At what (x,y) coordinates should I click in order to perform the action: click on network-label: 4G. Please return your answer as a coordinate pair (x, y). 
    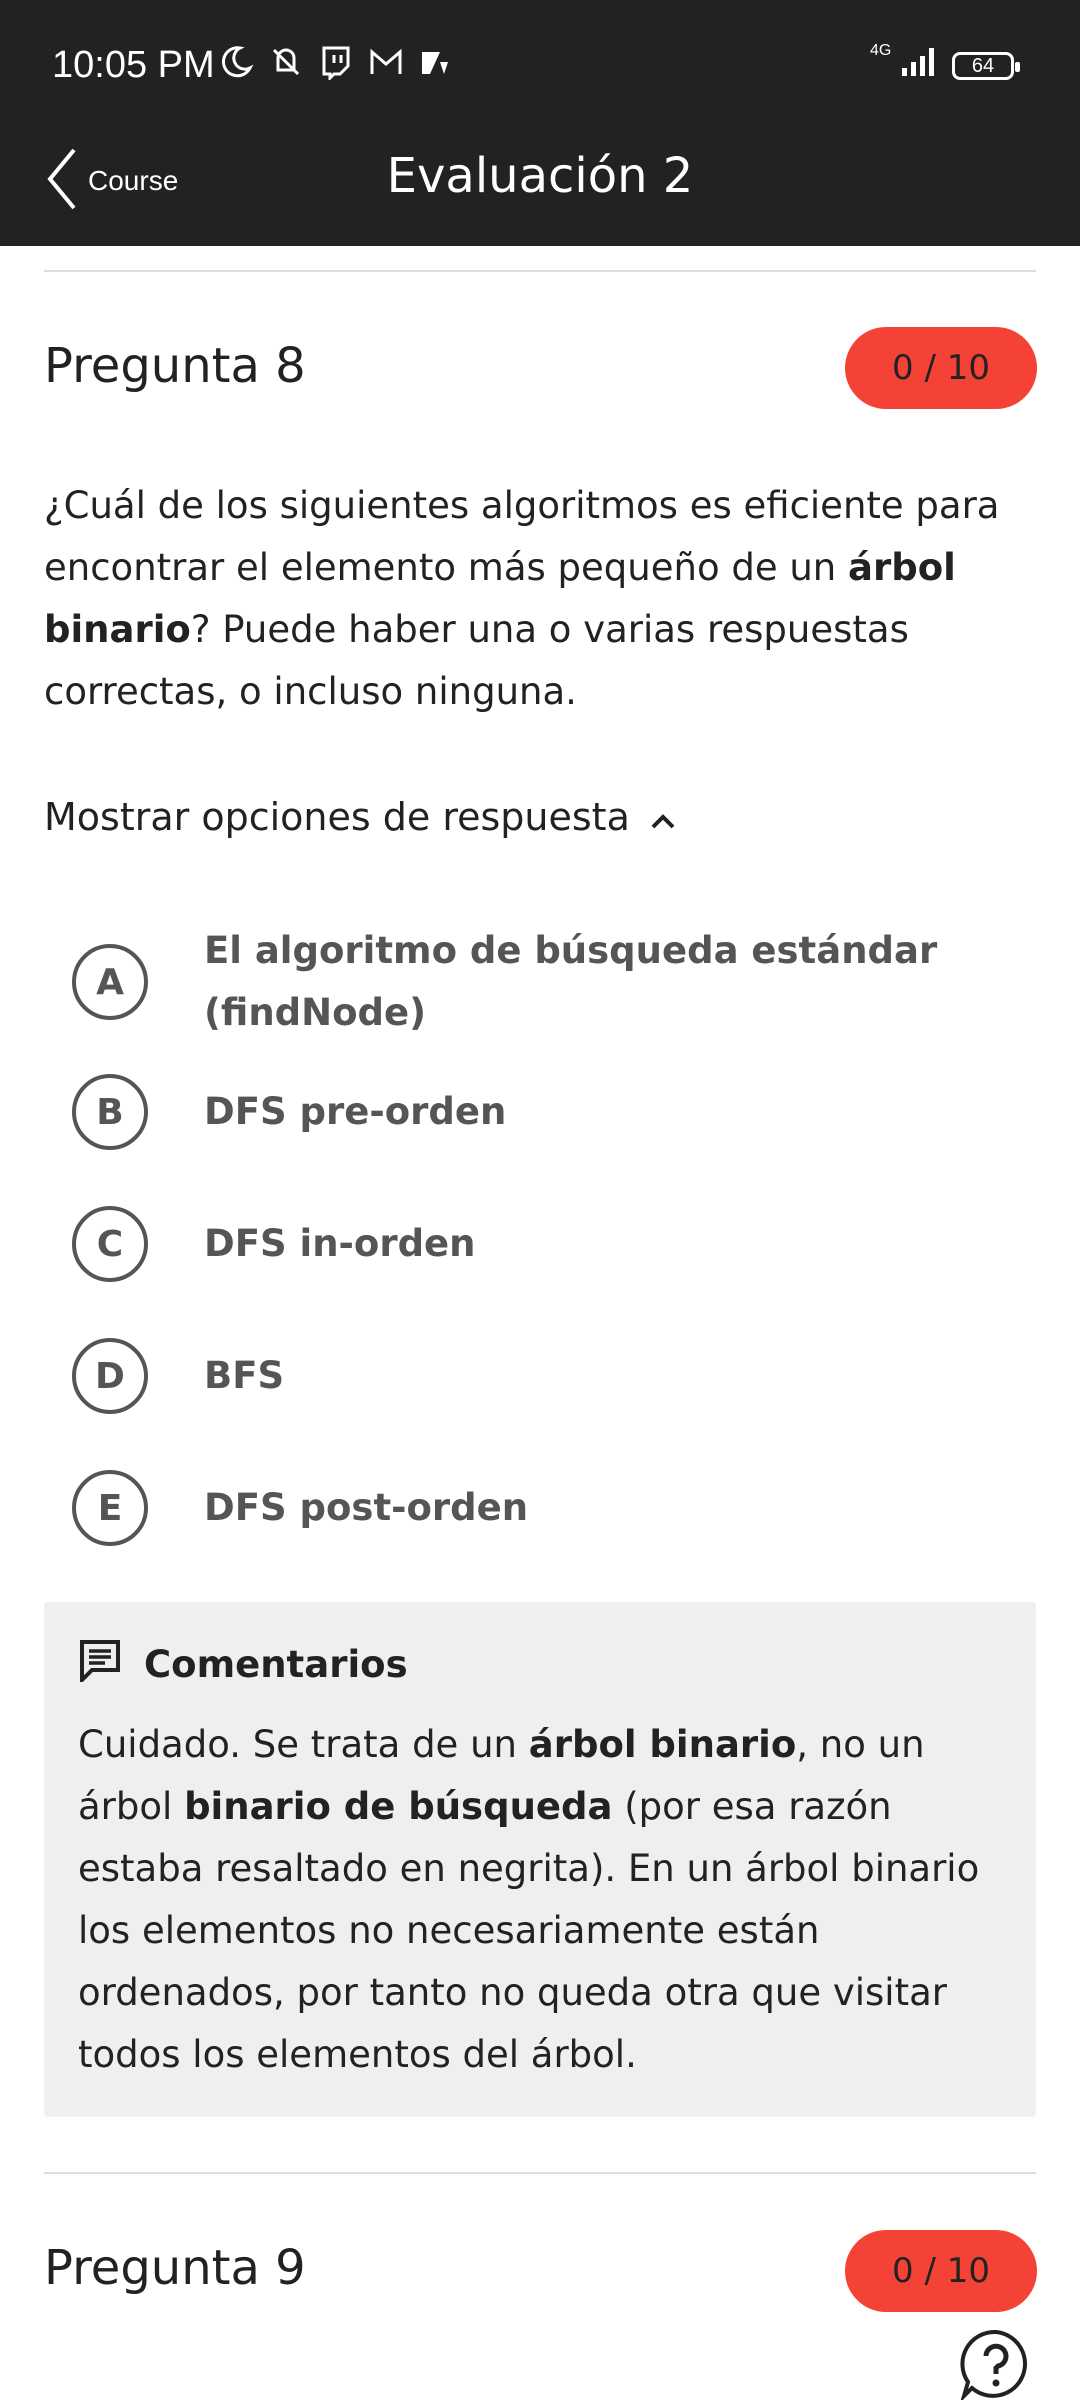
    Looking at the image, I should click on (881, 50).